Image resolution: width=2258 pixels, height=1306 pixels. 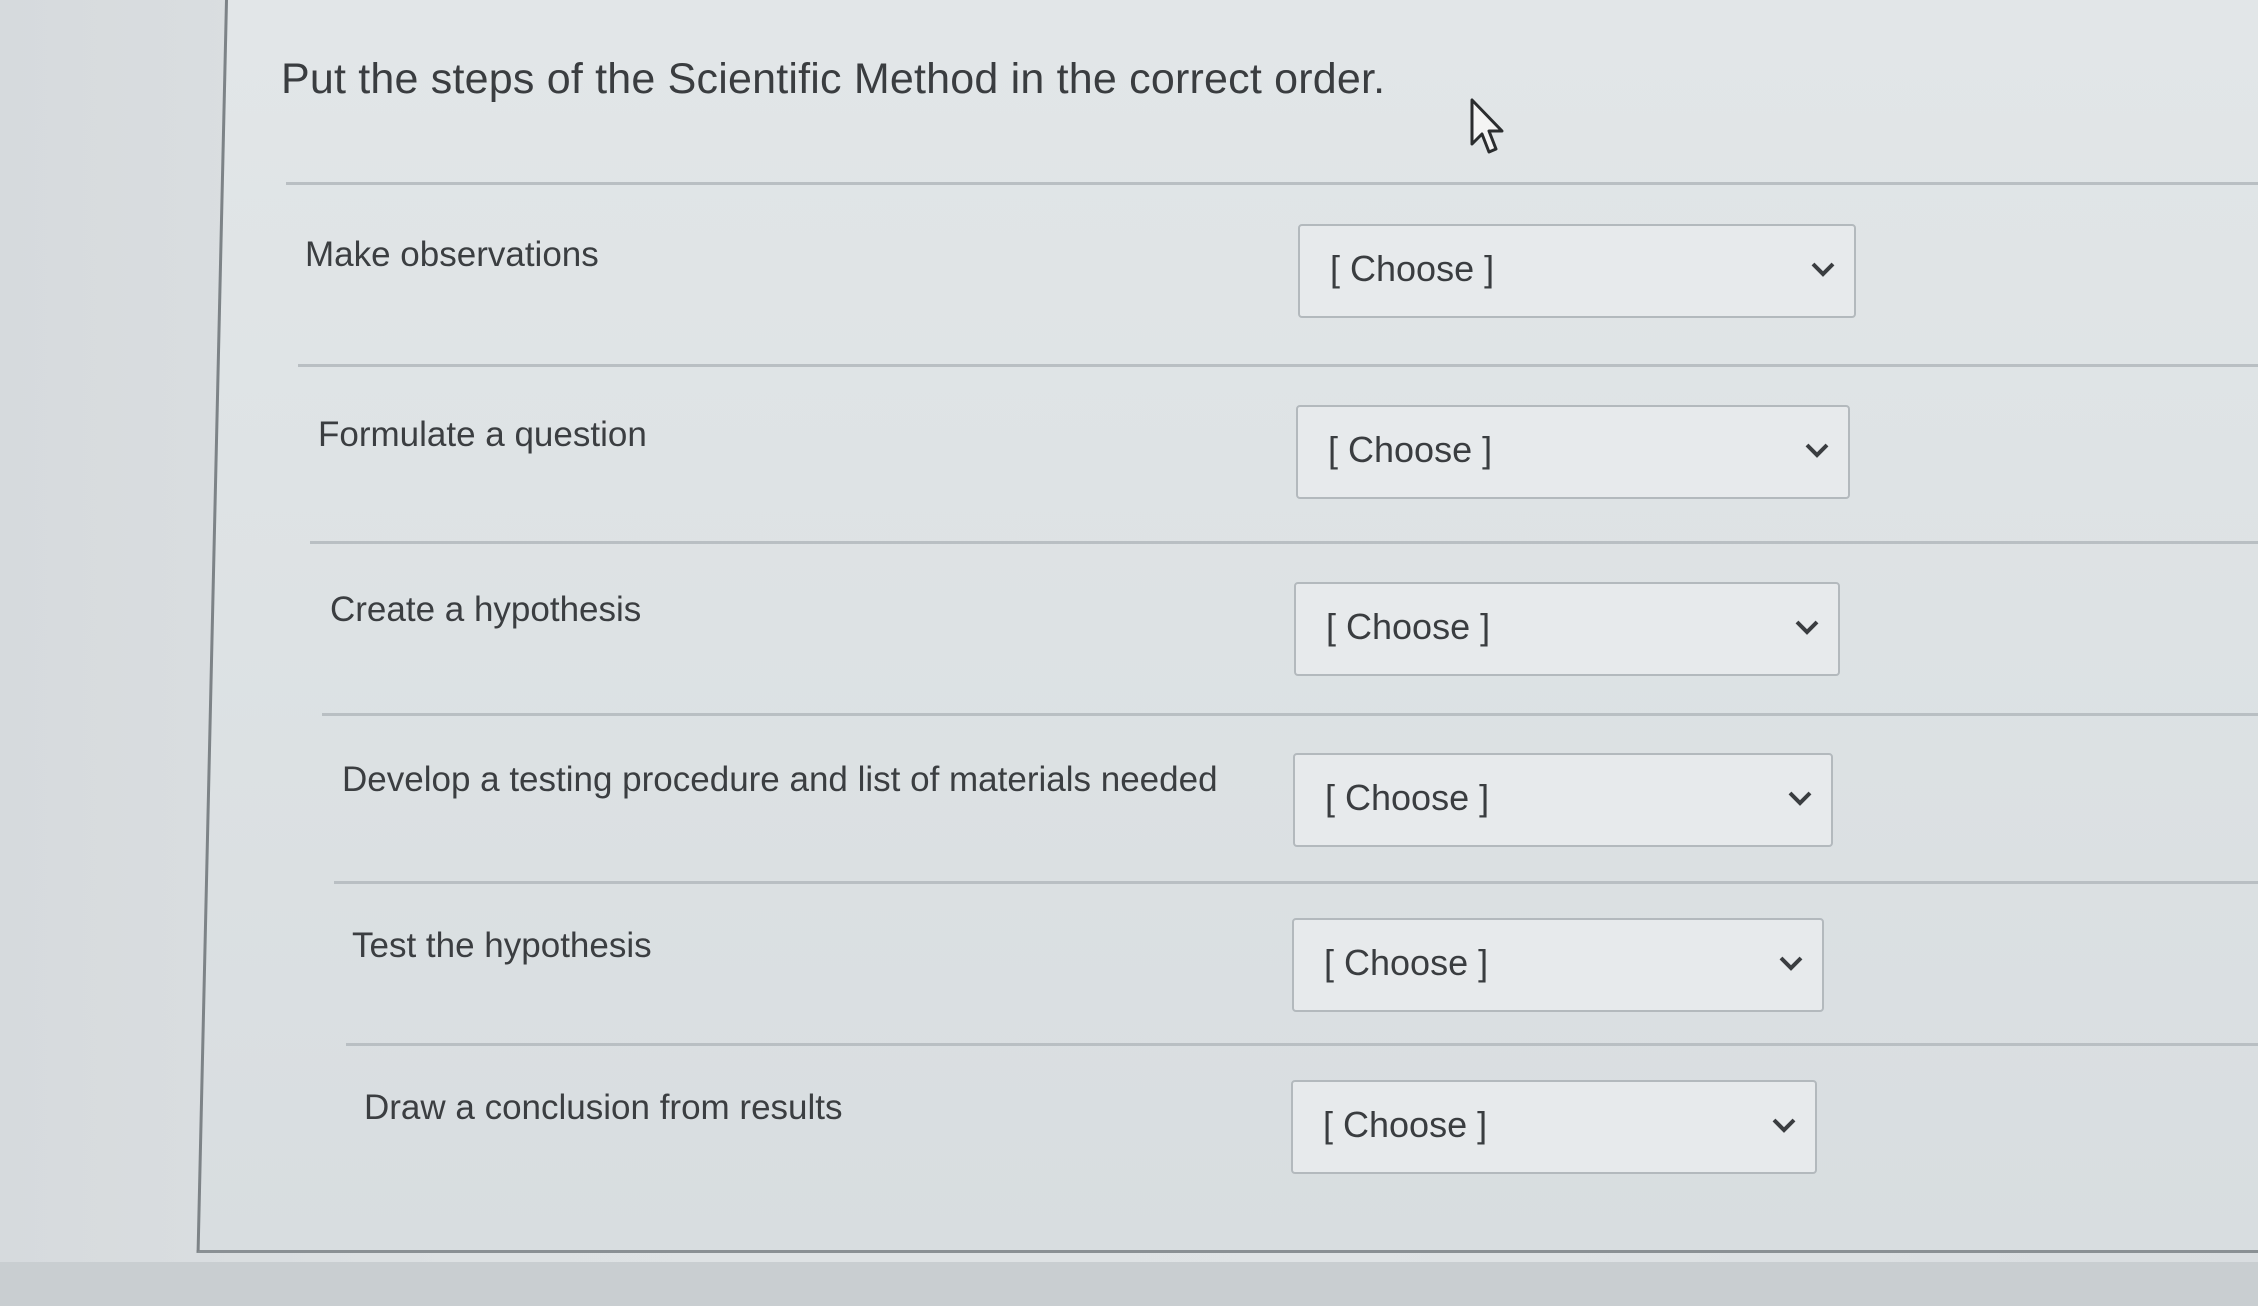 What do you see at coordinates (603, 1107) in the screenshot?
I see `row-label-draw-conclusion: Draw a conclusion from results` at bounding box center [603, 1107].